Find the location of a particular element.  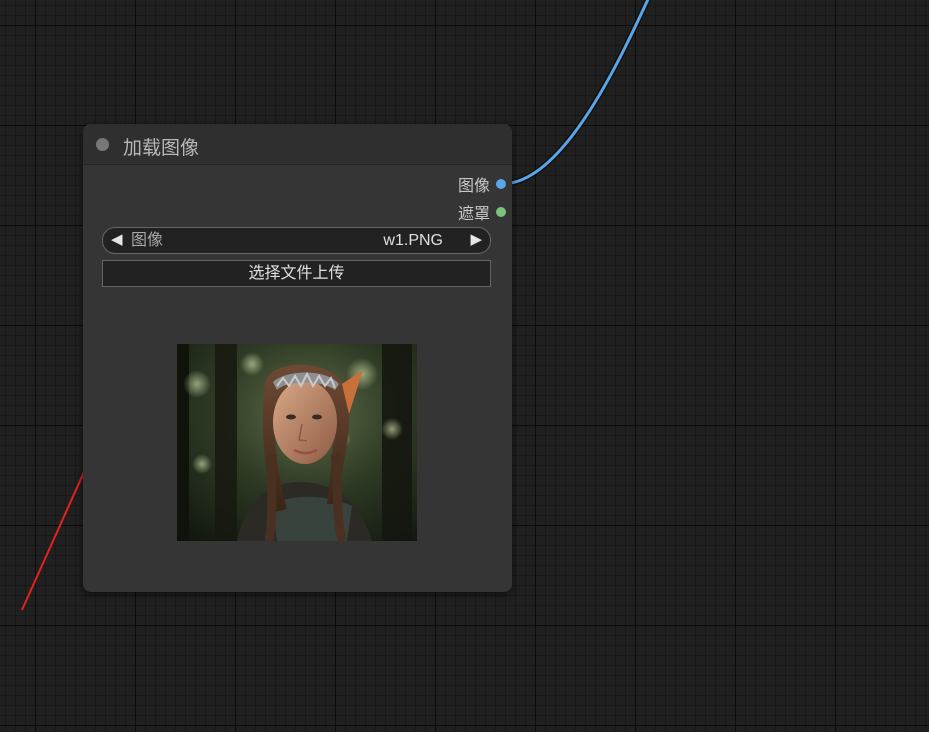

elf-portrait-image is located at coordinates (297, 442).